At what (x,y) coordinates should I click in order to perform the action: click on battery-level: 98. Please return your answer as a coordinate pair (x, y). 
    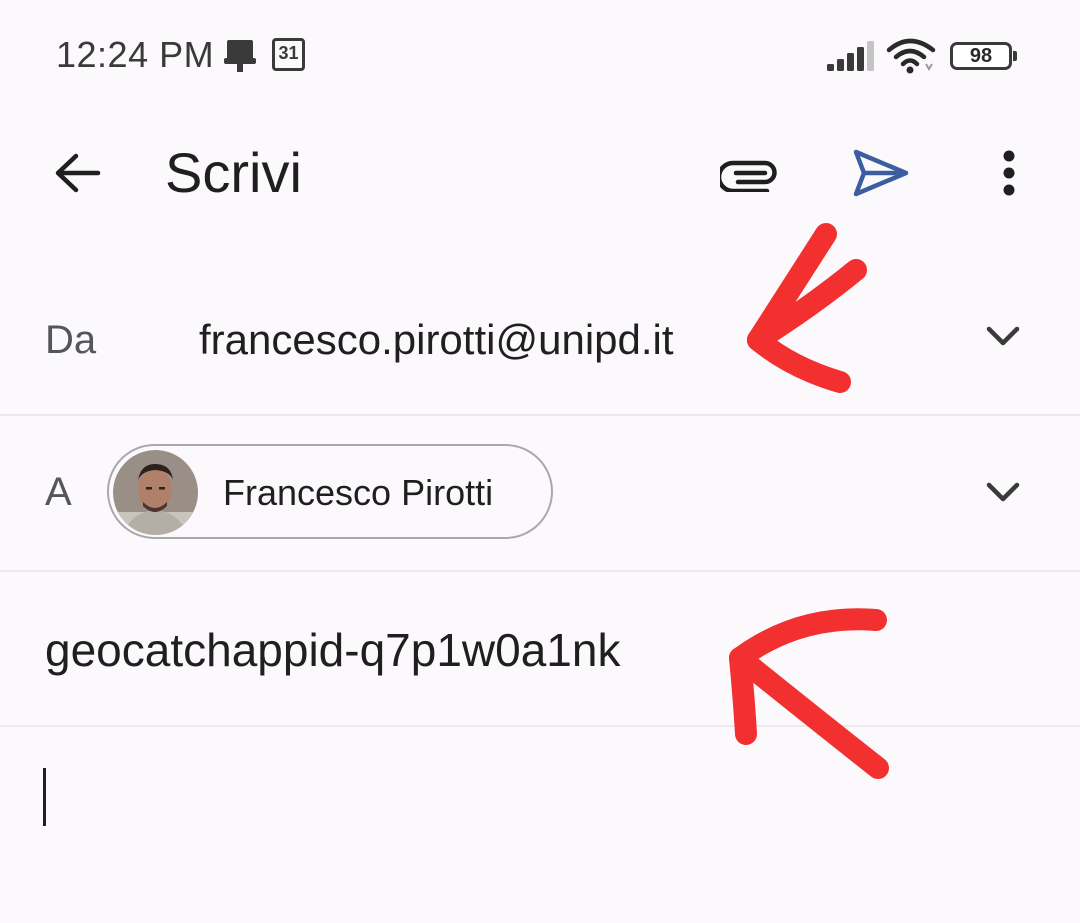
    Looking at the image, I should click on (981, 55).